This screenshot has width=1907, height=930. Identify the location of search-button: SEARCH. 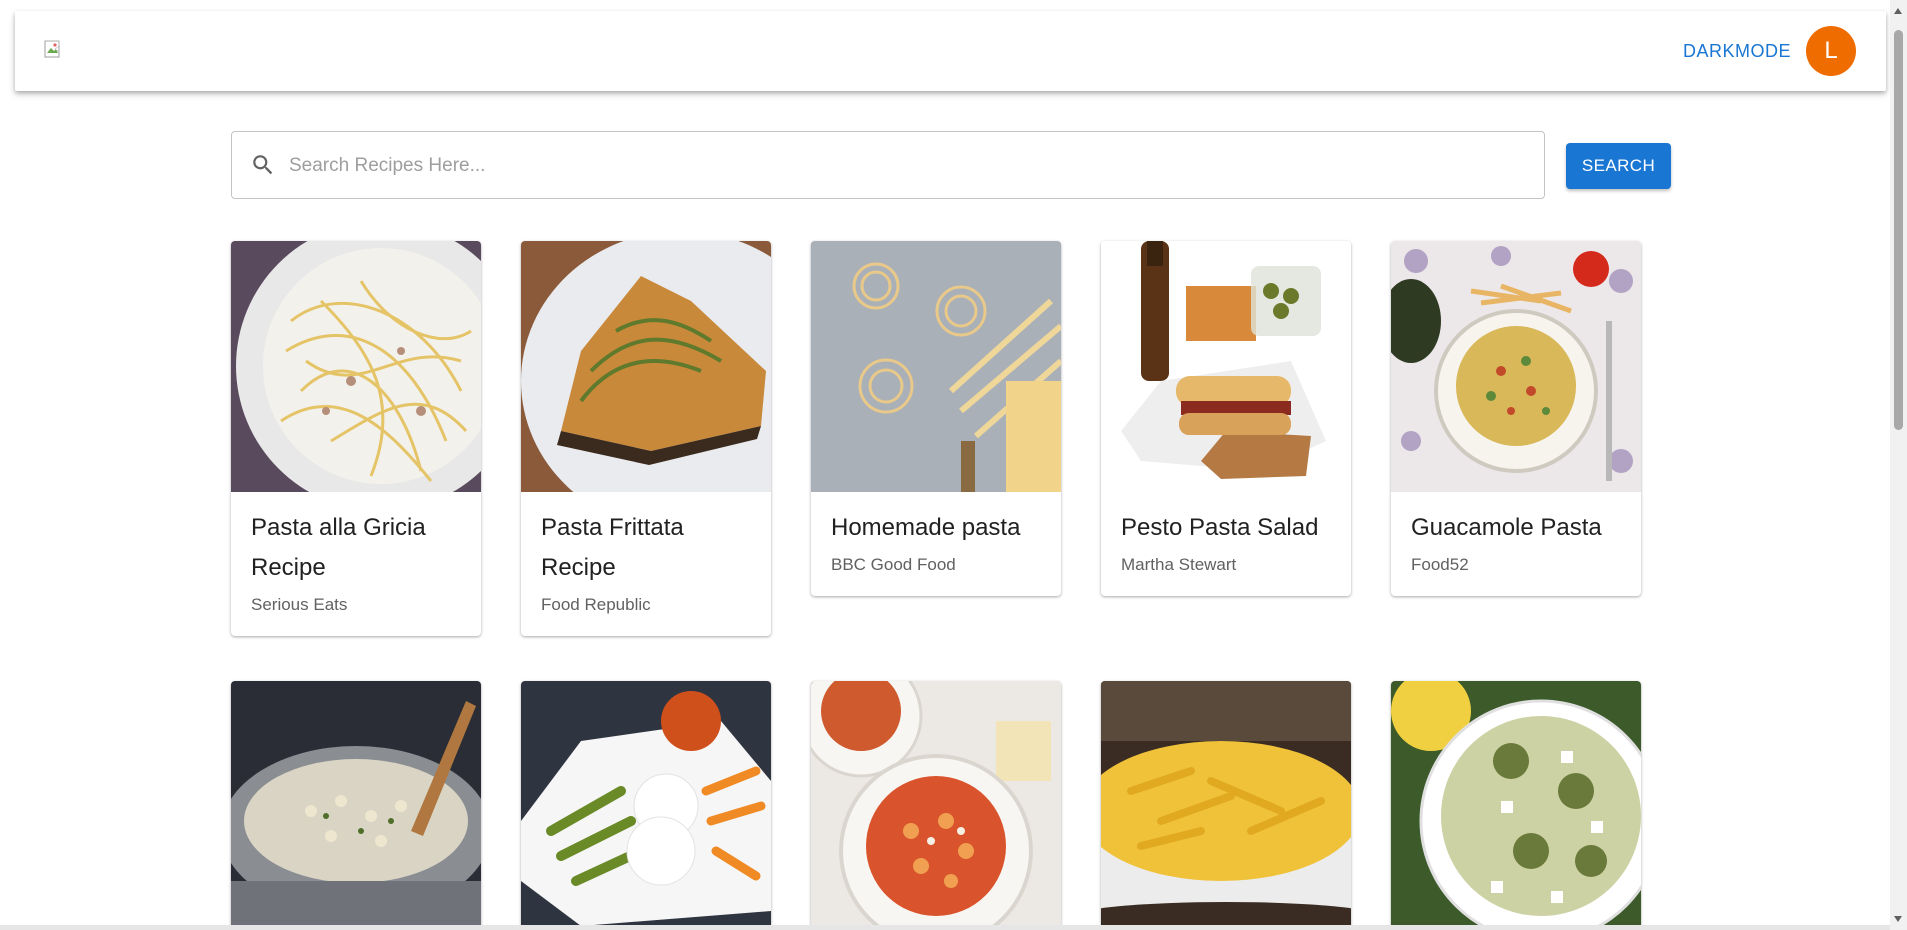
(1618, 166).